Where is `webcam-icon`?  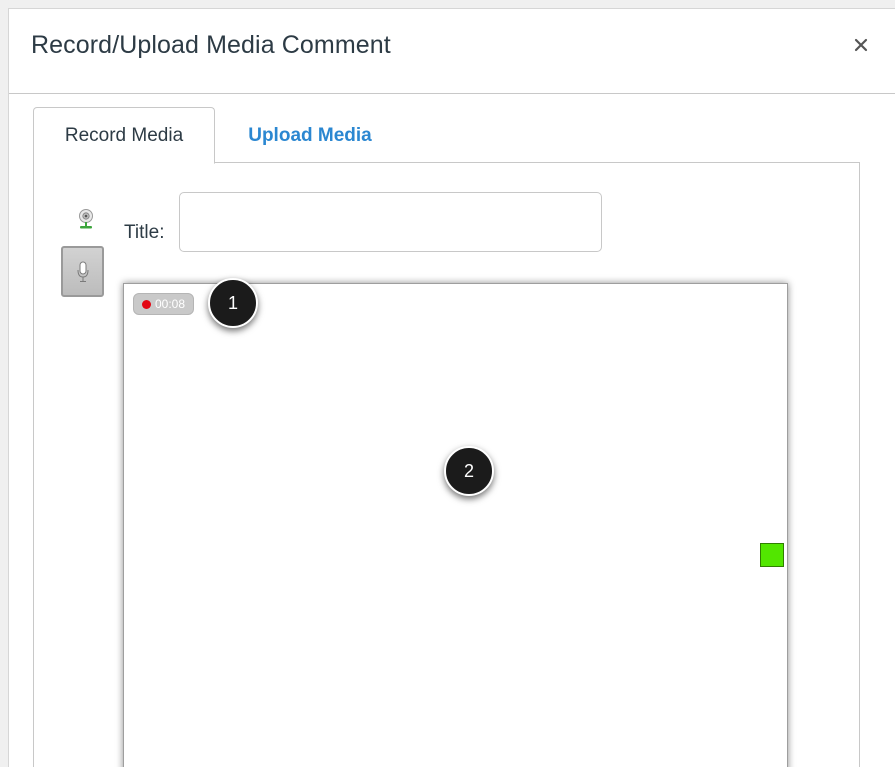 webcam-icon is located at coordinates (86, 219).